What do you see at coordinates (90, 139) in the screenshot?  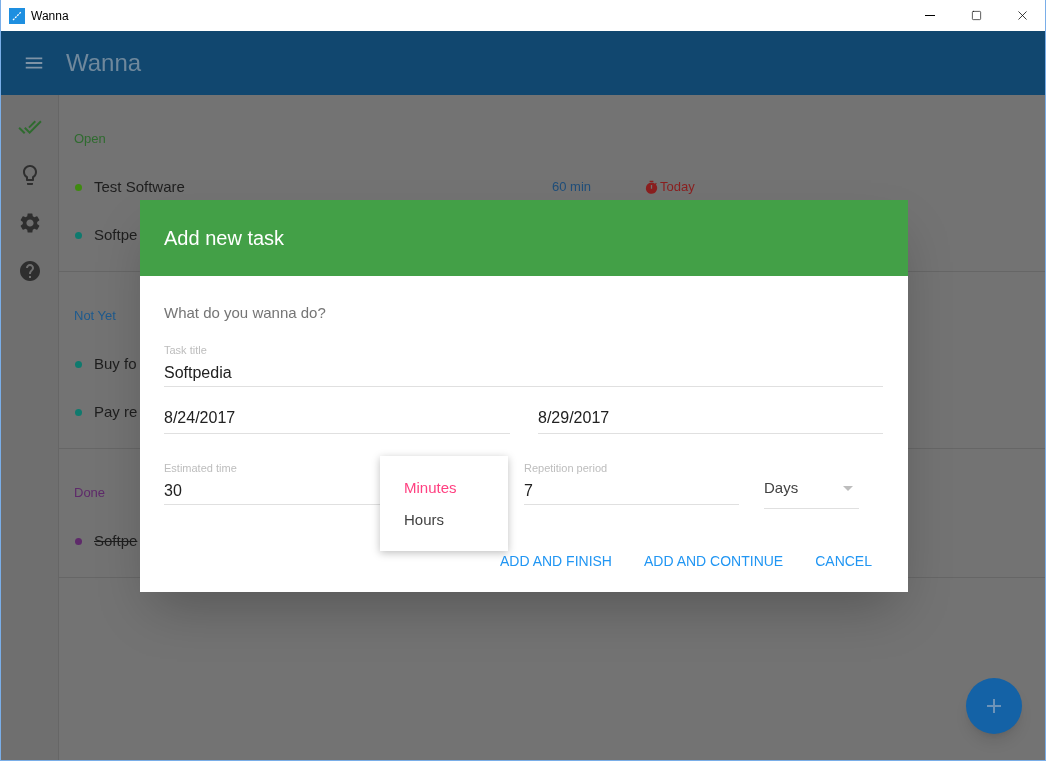 I see `section-header: Open` at bounding box center [90, 139].